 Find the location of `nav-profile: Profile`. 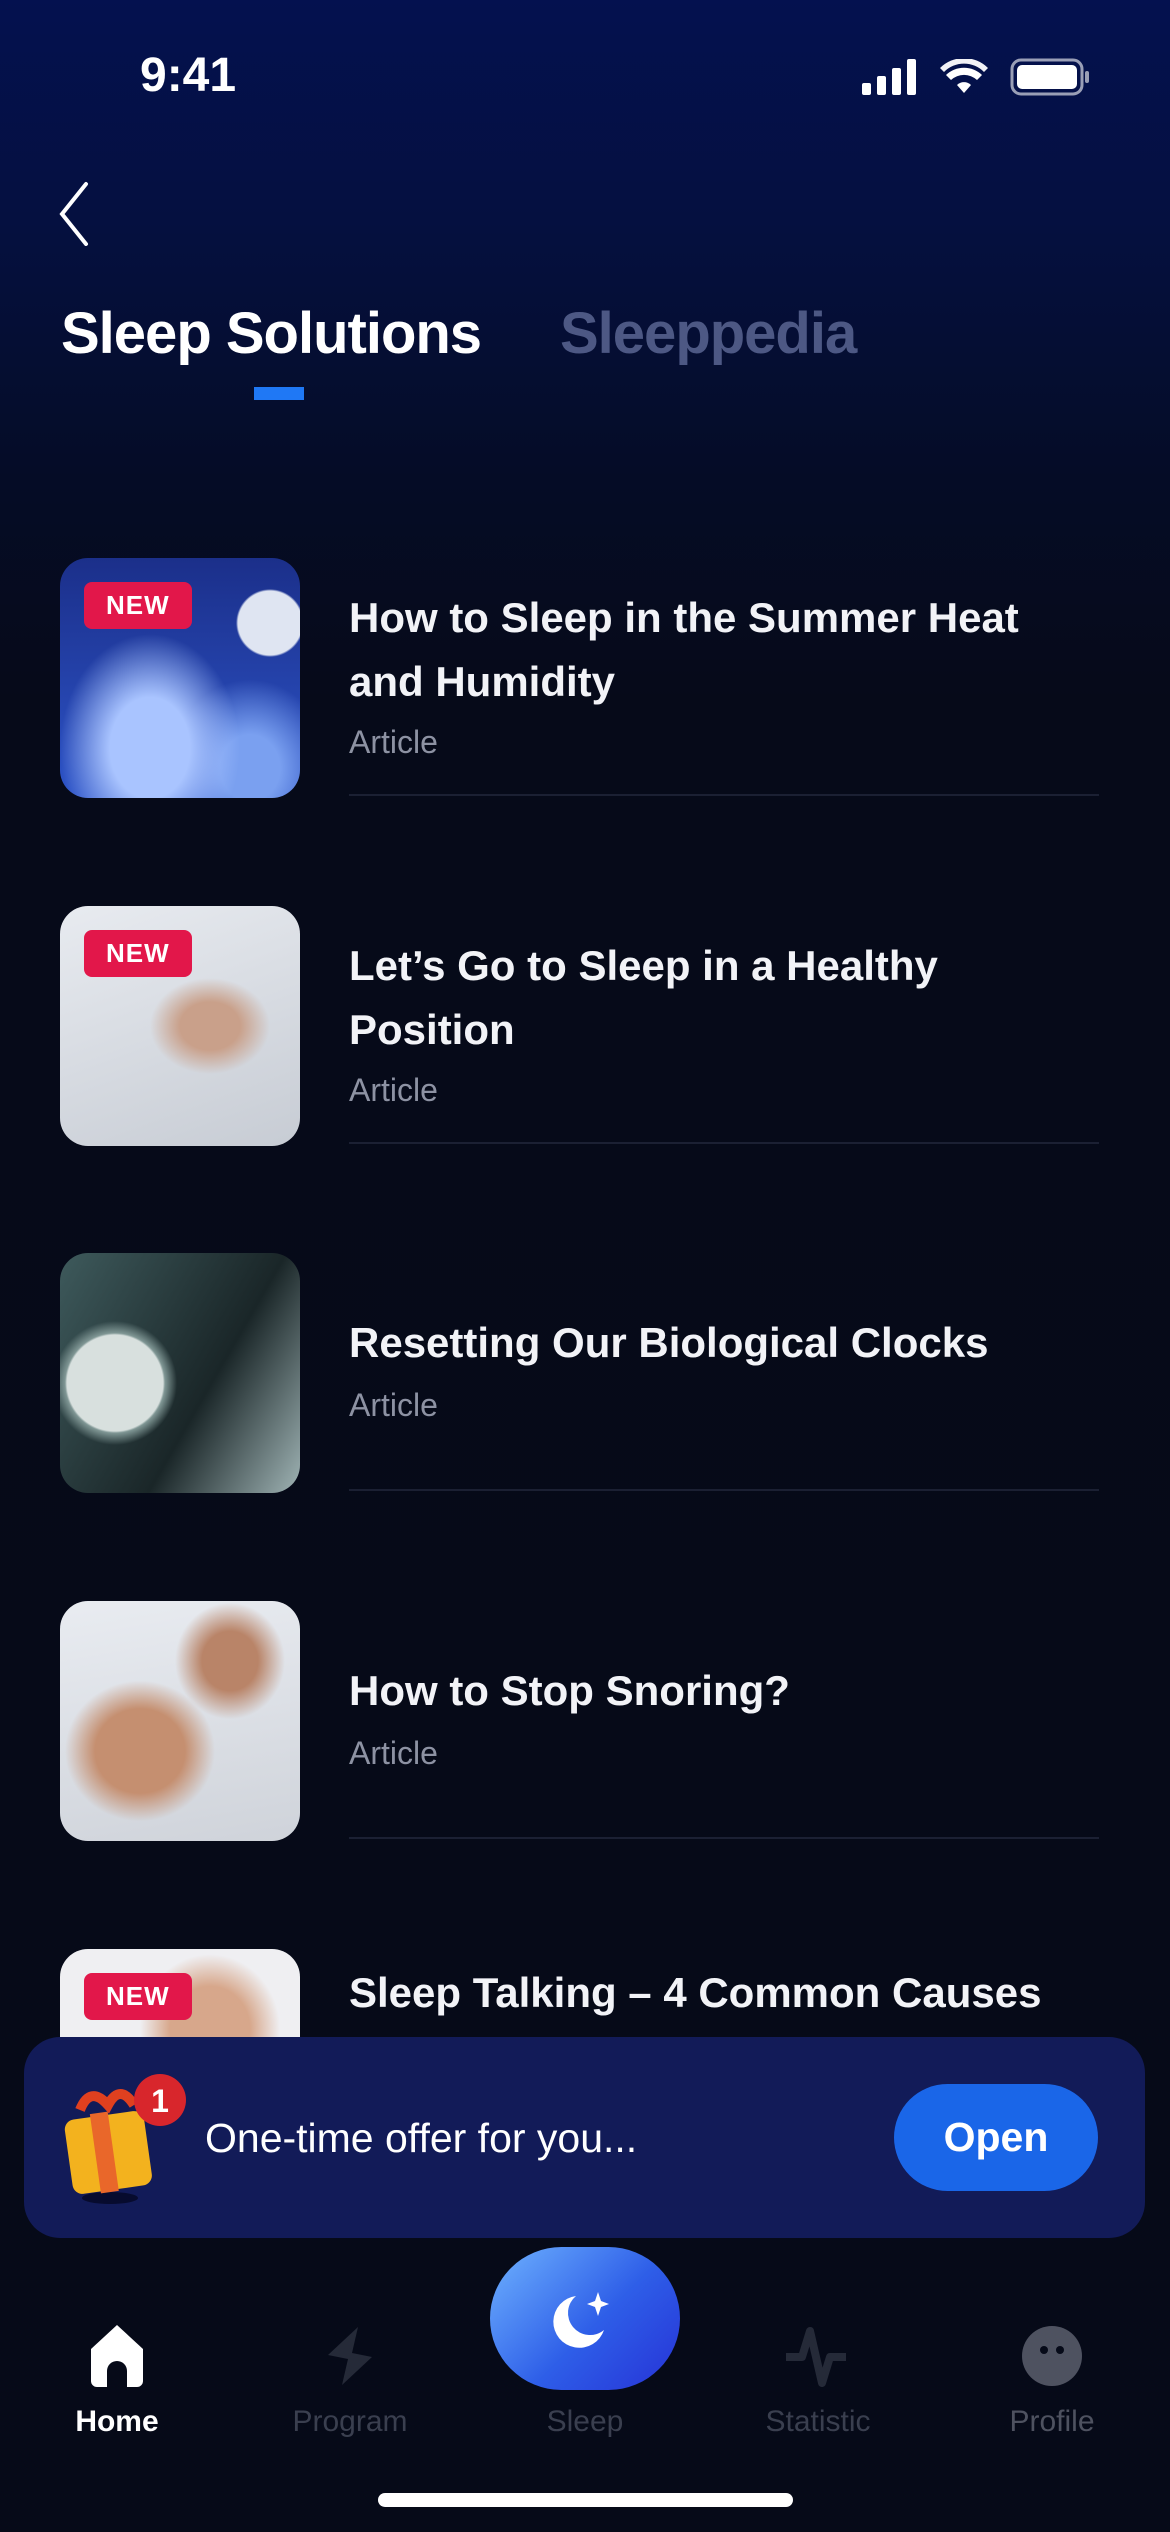

nav-profile: Profile is located at coordinates (1052, 2340).